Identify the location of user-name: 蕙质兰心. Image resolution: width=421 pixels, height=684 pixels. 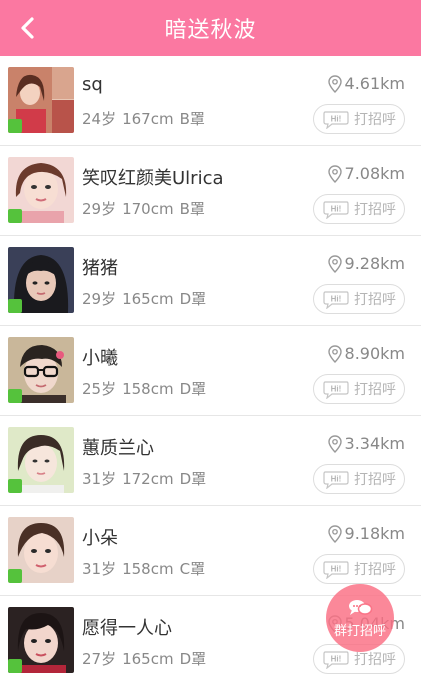
(118, 448).